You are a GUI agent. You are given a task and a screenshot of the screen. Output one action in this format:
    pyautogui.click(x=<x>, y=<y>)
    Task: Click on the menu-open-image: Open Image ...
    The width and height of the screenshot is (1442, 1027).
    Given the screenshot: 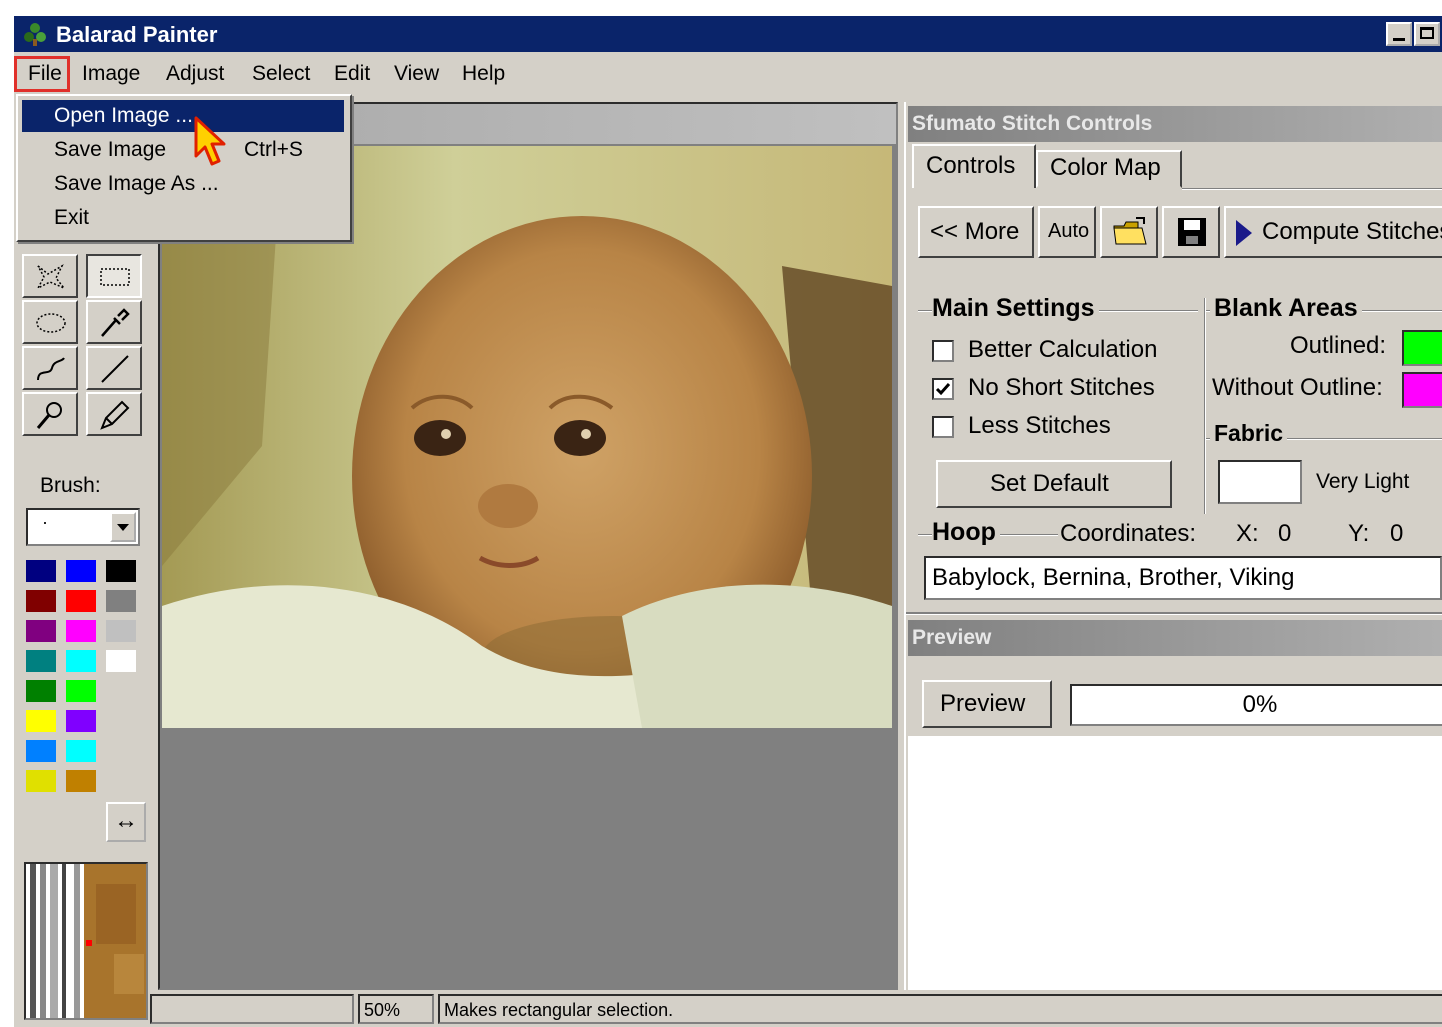 What is the action you would take?
    pyautogui.click(x=183, y=116)
    